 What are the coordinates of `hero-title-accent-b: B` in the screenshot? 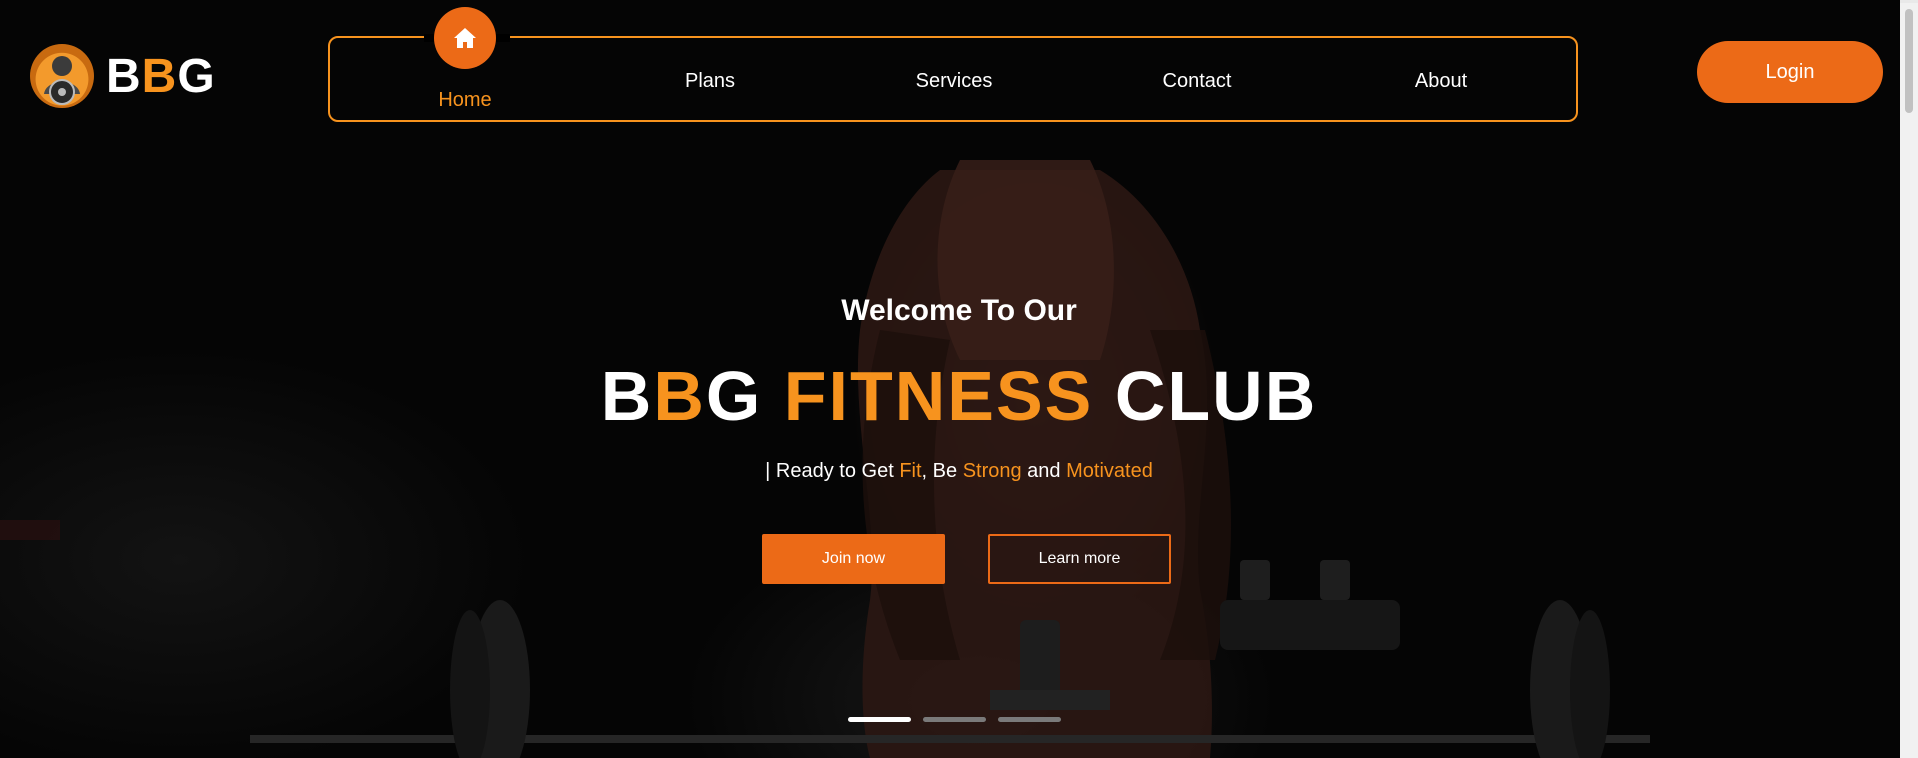 It's located at (679, 396).